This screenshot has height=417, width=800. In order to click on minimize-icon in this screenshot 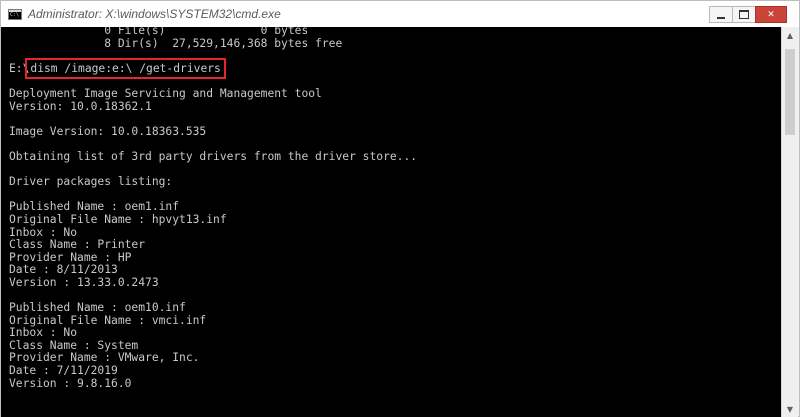, I will do `click(721, 17)`.